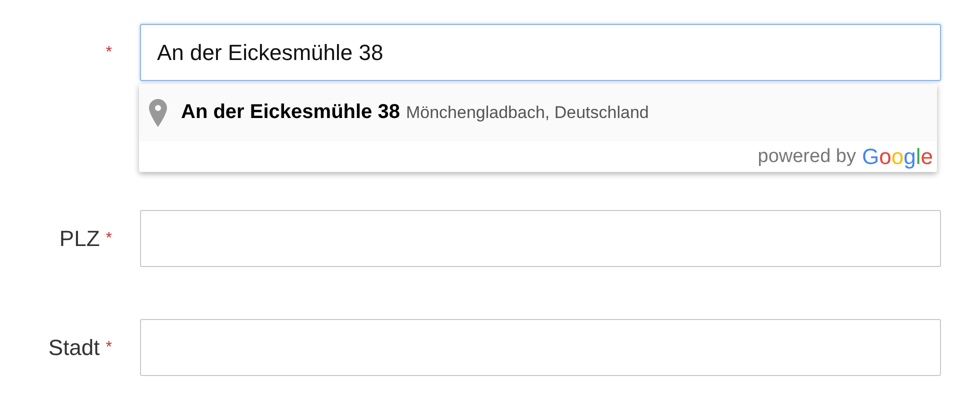 The height and width of the screenshot is (400, 960). Describe the element at coordinates (79, 239) in the screenshot. I see `field-label: PLZ` at that location.